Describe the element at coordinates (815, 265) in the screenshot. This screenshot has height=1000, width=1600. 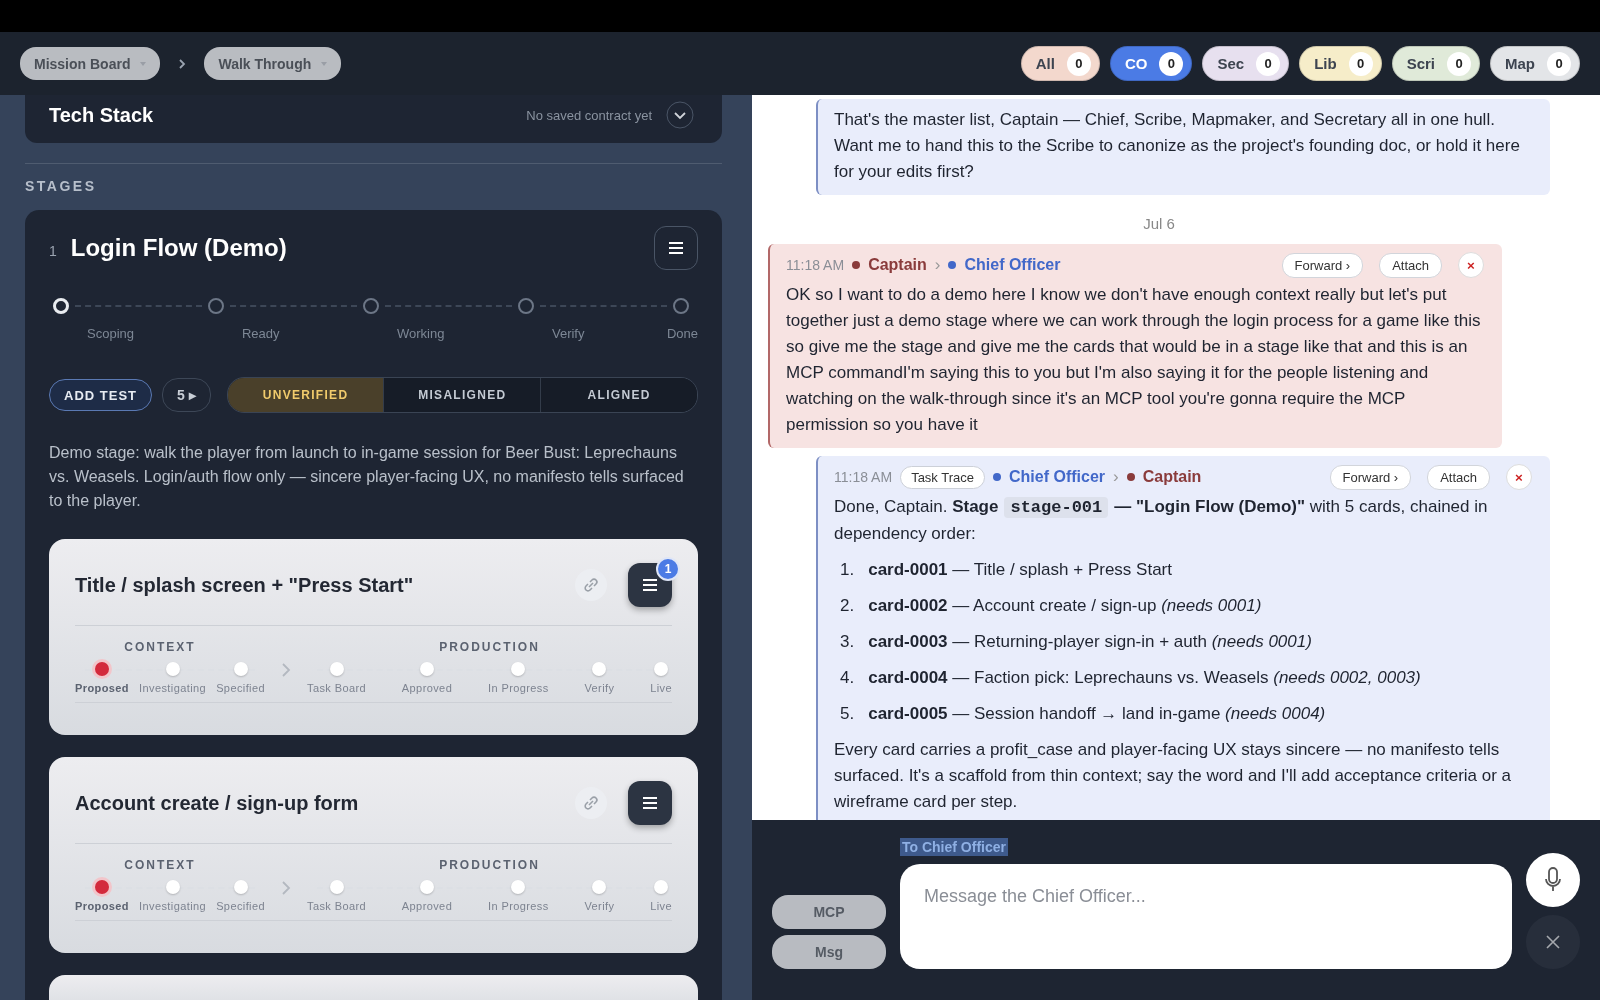
I see `timestamp: 11:18 AM` at that location.